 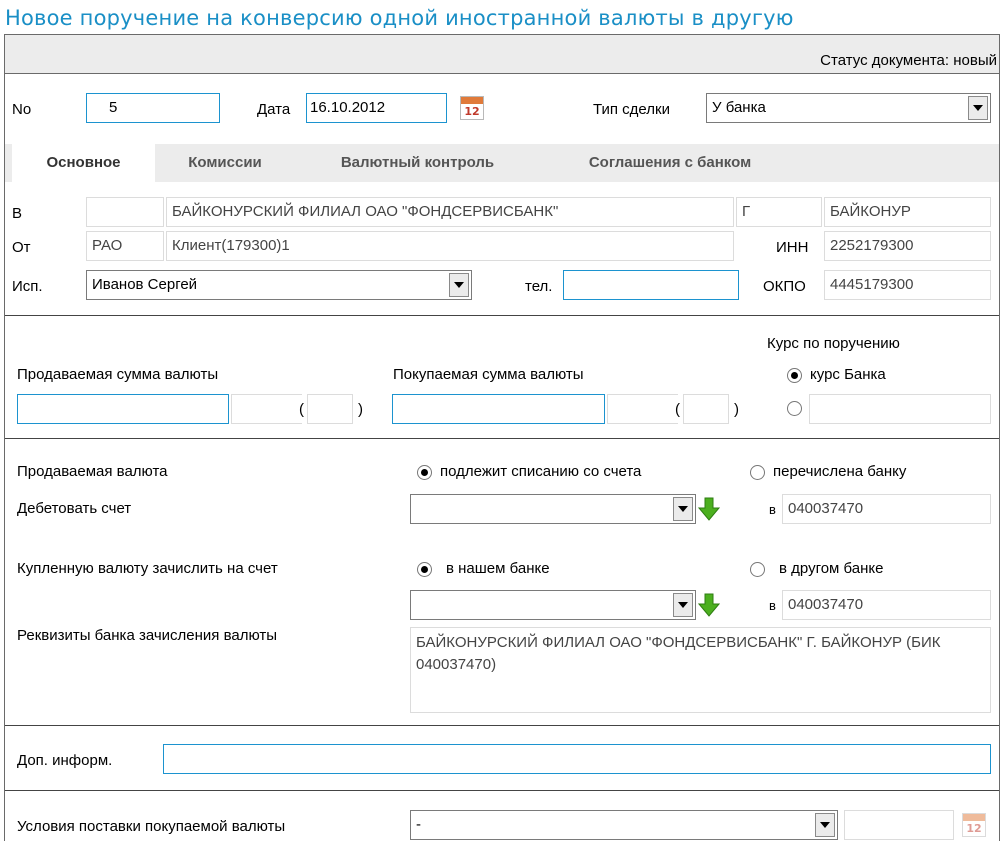 I want to click on inn-label: ИНН, so click(x=792, y=247).